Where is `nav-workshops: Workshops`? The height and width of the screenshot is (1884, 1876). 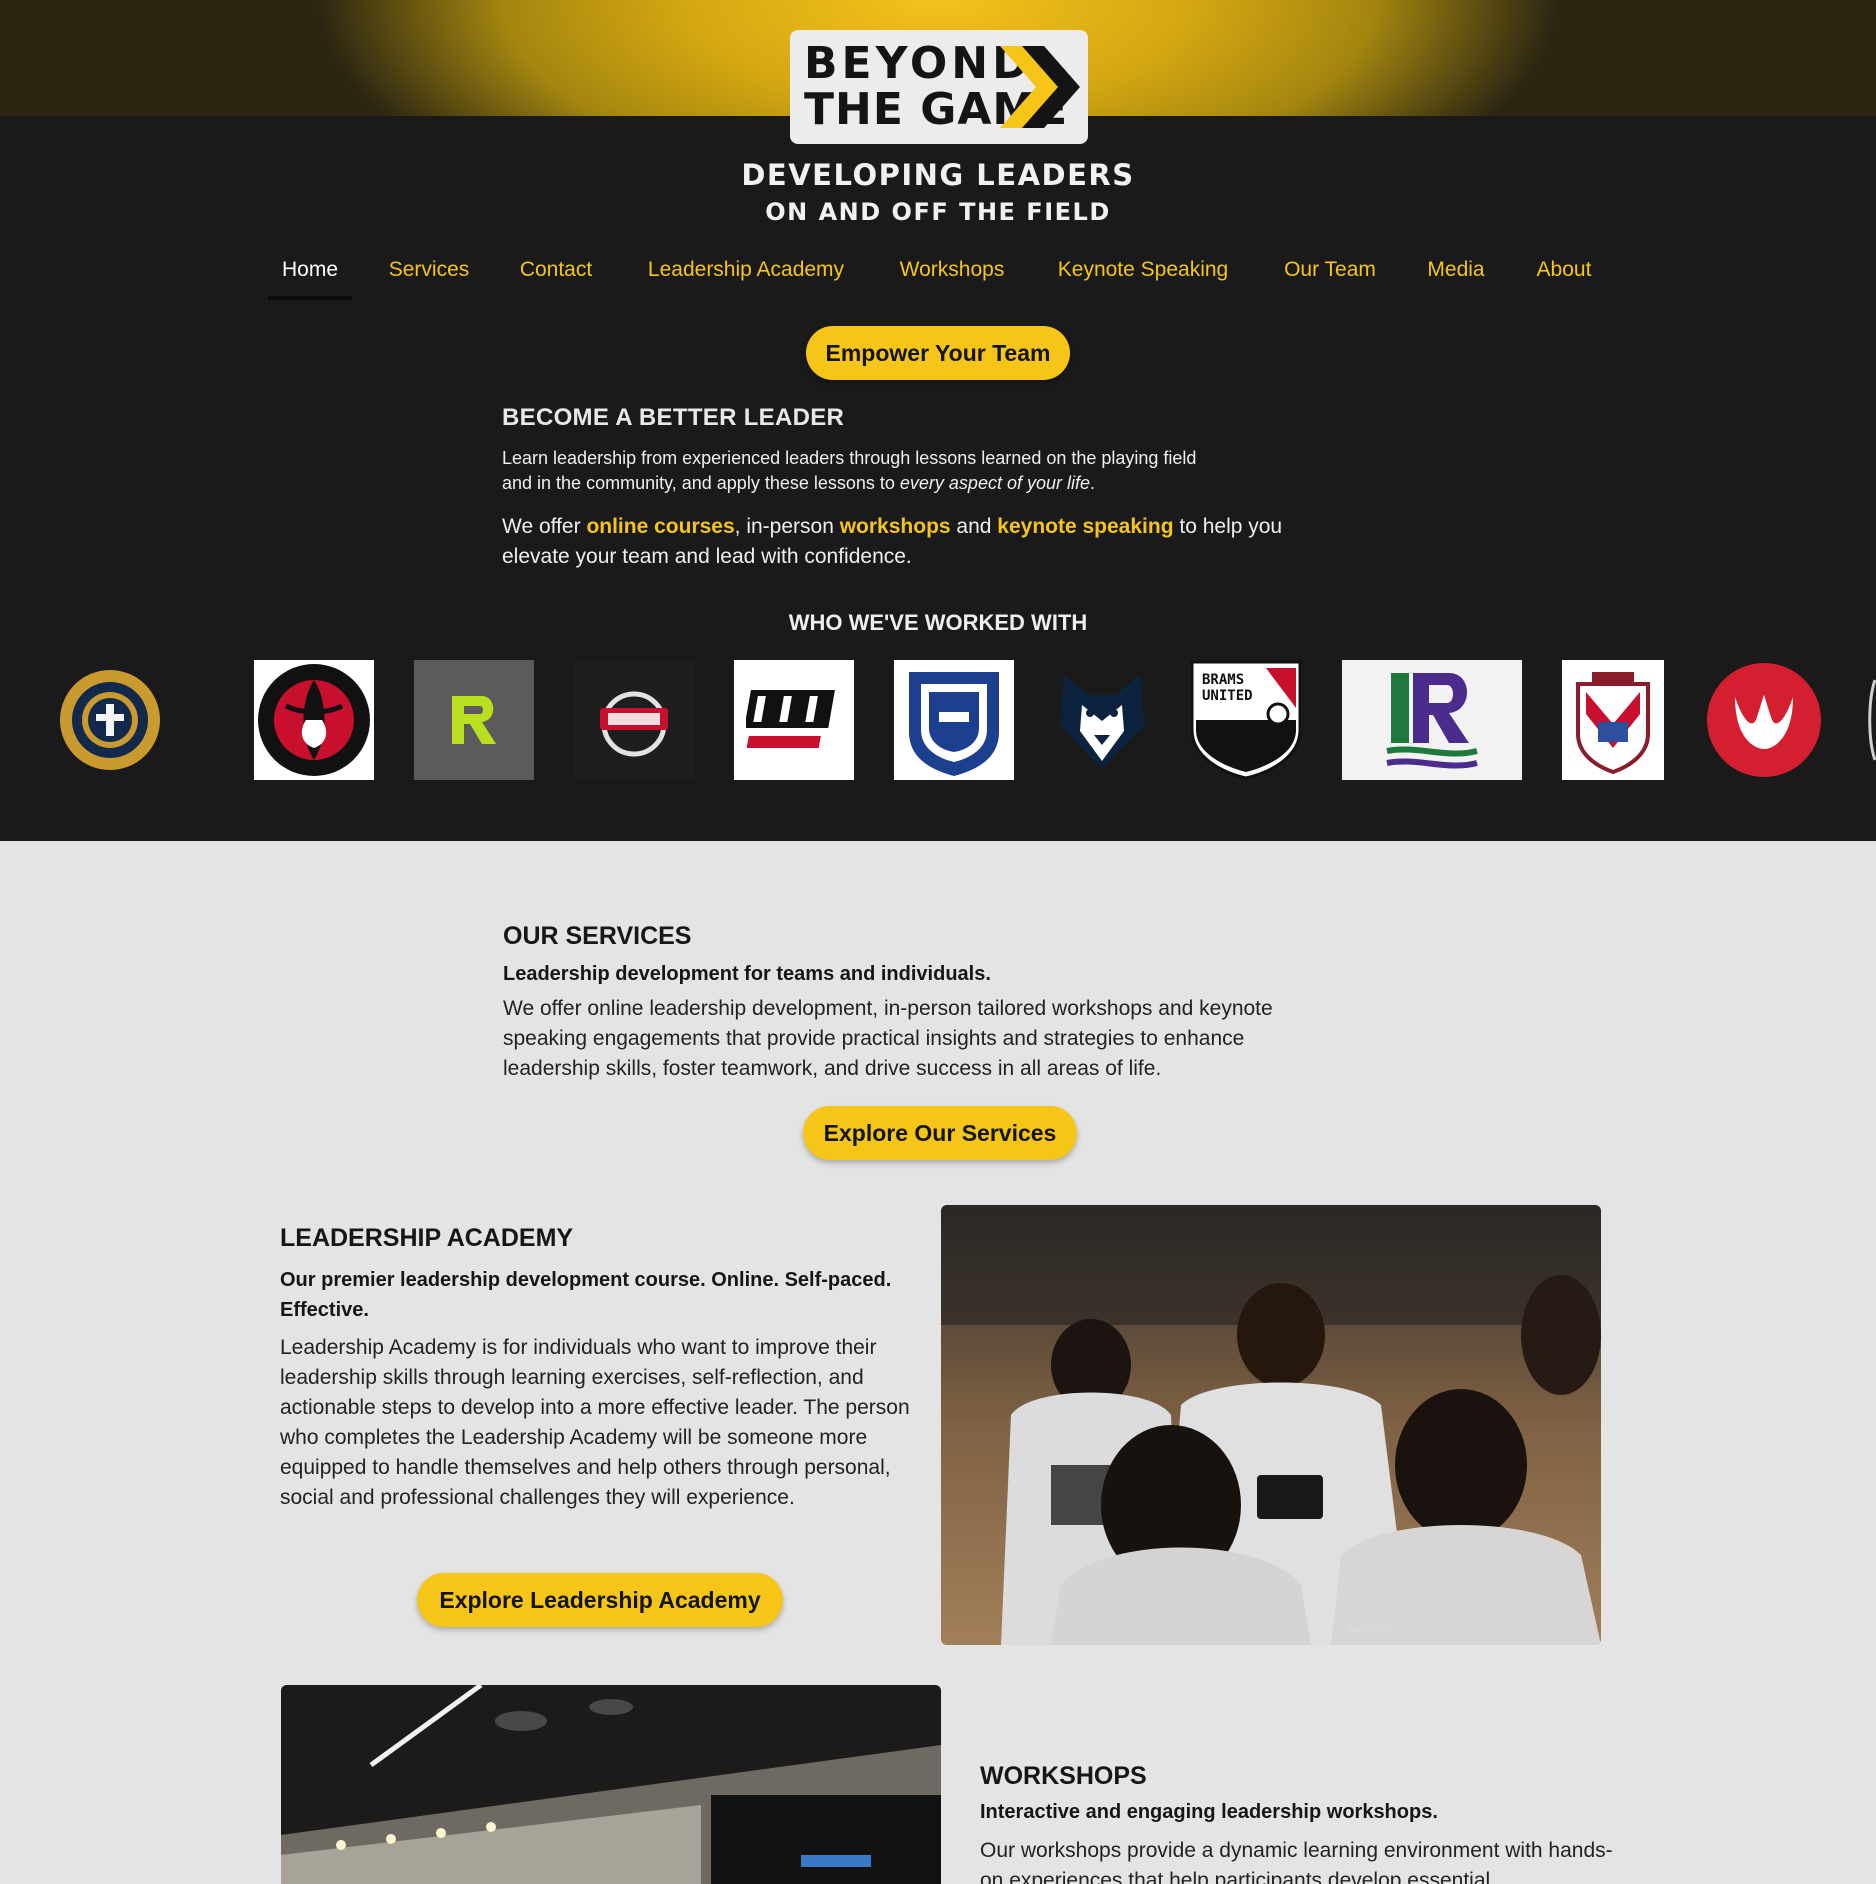 nav-workshops: Workshops is located at coordinates (952, 276).